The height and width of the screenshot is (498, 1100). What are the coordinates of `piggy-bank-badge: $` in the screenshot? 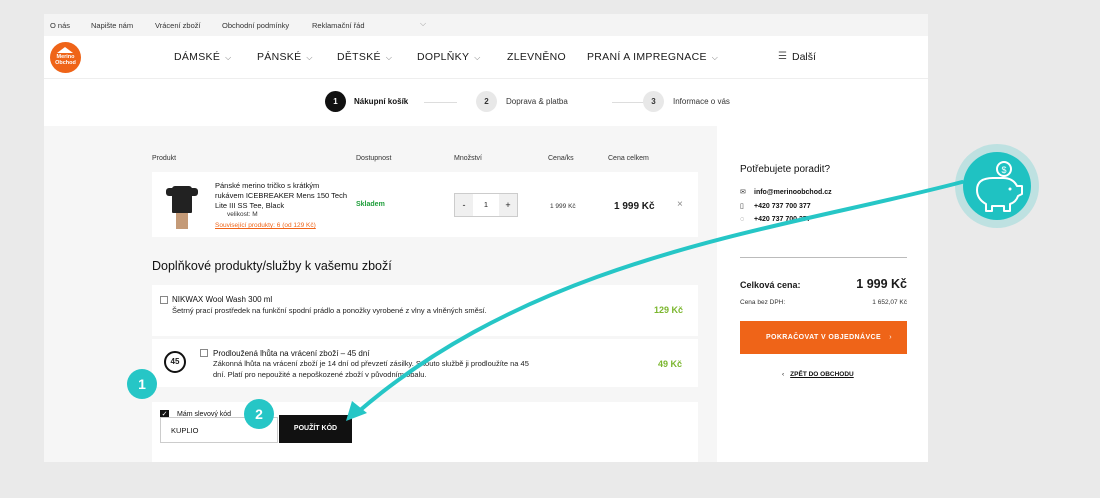 It's located at (997, 186).